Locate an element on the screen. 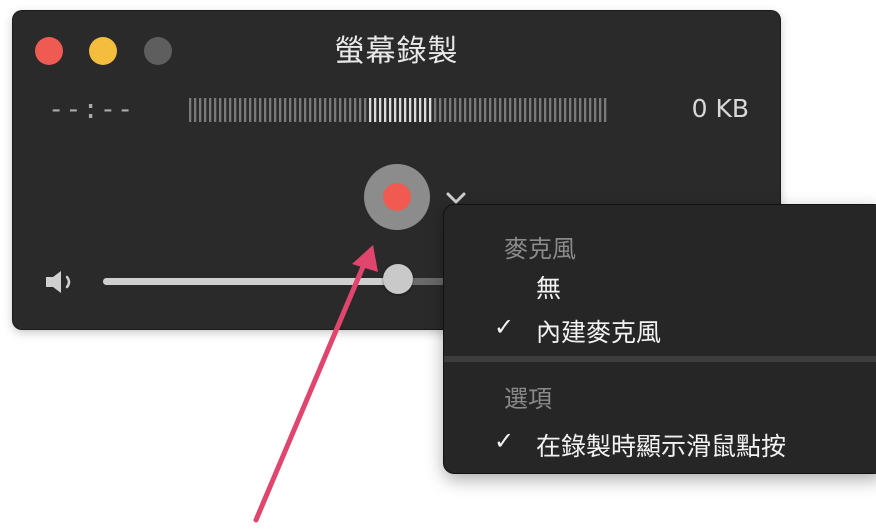 This screenshot has height=529, width=876. chevron-down-icon is located at coordinates (456, 198).